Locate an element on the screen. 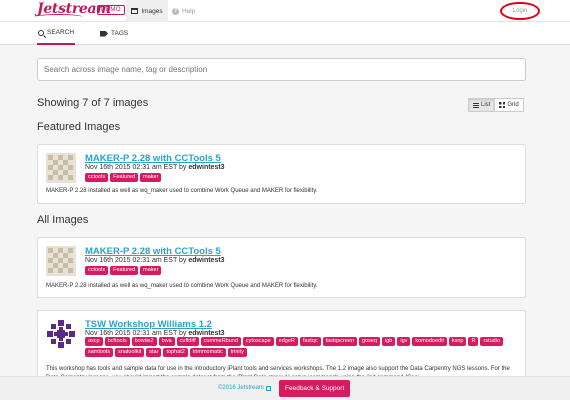 Image resolution: width=570 pixels, height=400 pixels. all-images-heading: All Images is located at coordinates (63, 220).